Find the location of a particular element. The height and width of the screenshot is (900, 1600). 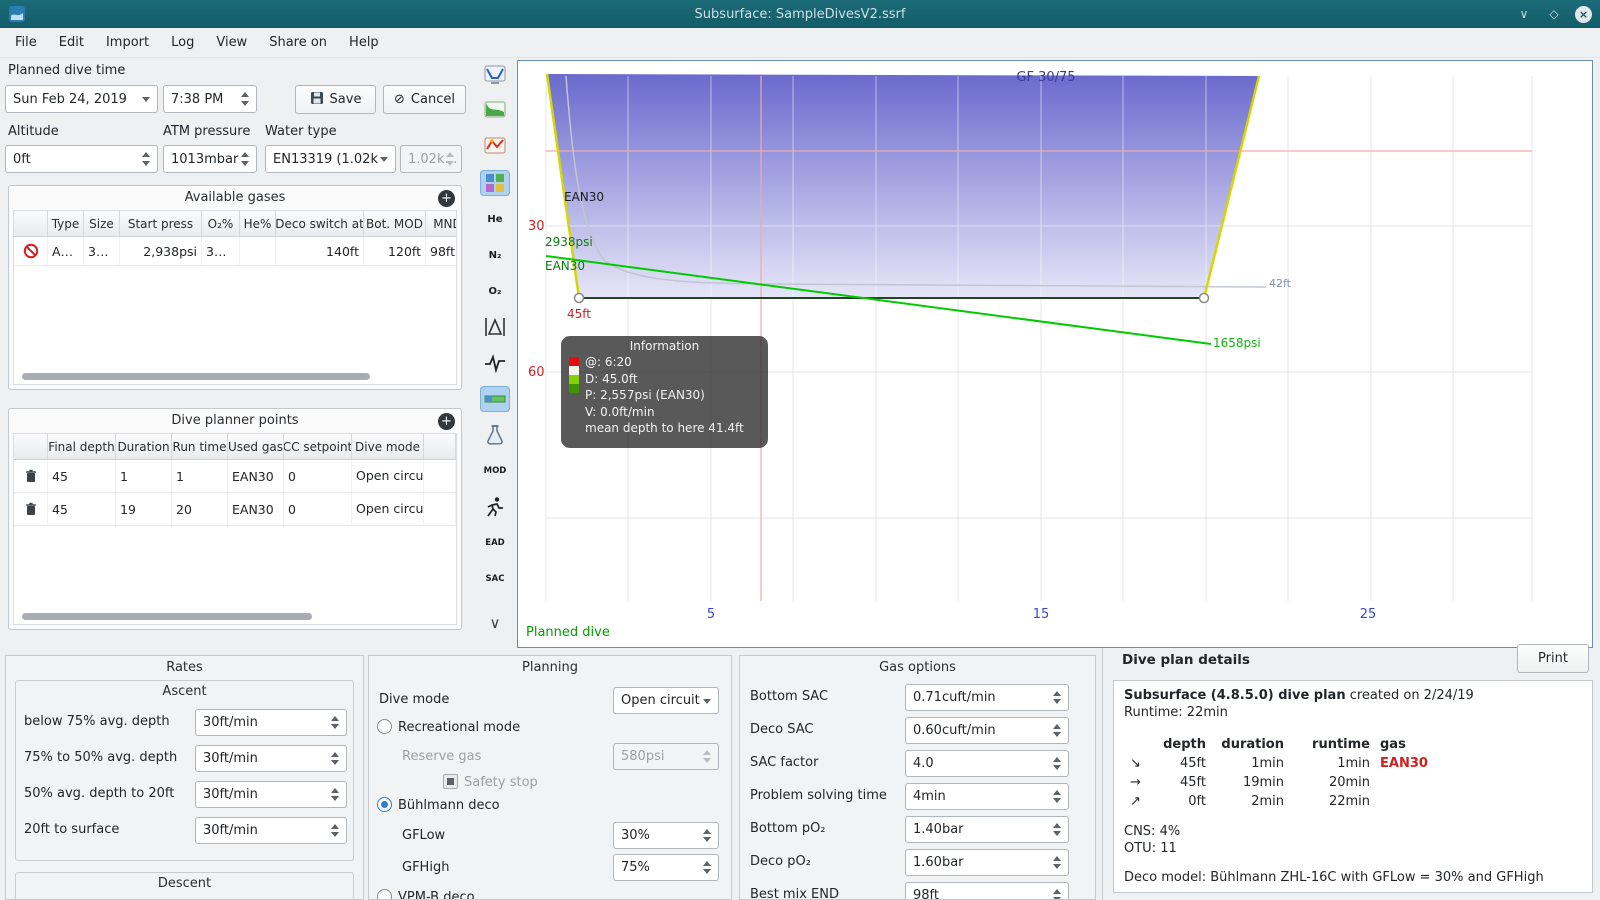

save-button: Save is located at coordinates (335, 99).